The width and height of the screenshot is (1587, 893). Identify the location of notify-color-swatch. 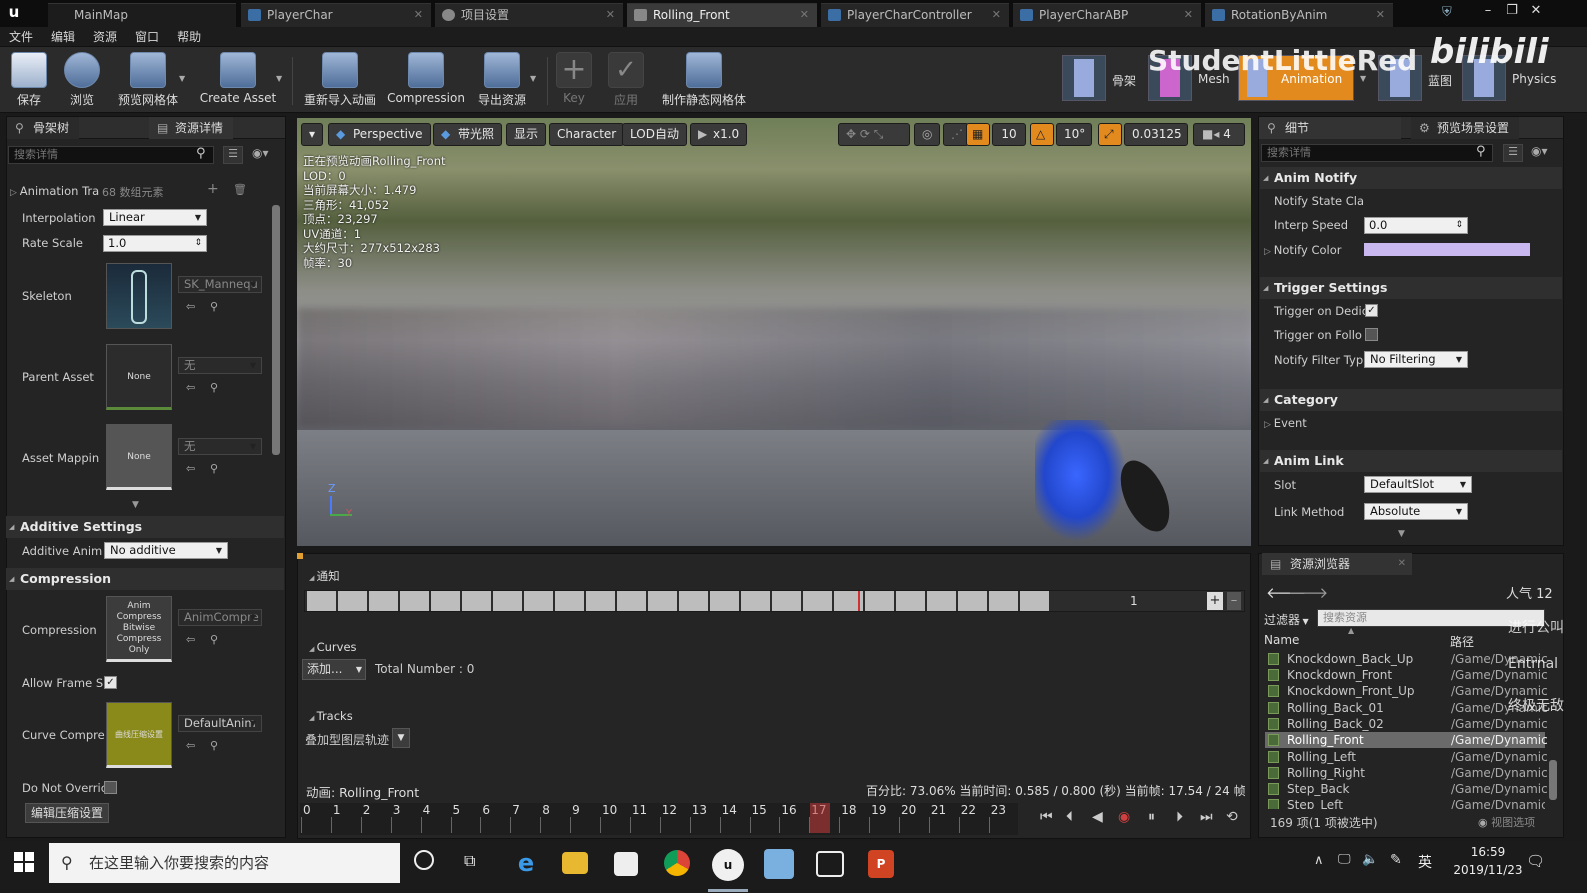
(1447, 249).